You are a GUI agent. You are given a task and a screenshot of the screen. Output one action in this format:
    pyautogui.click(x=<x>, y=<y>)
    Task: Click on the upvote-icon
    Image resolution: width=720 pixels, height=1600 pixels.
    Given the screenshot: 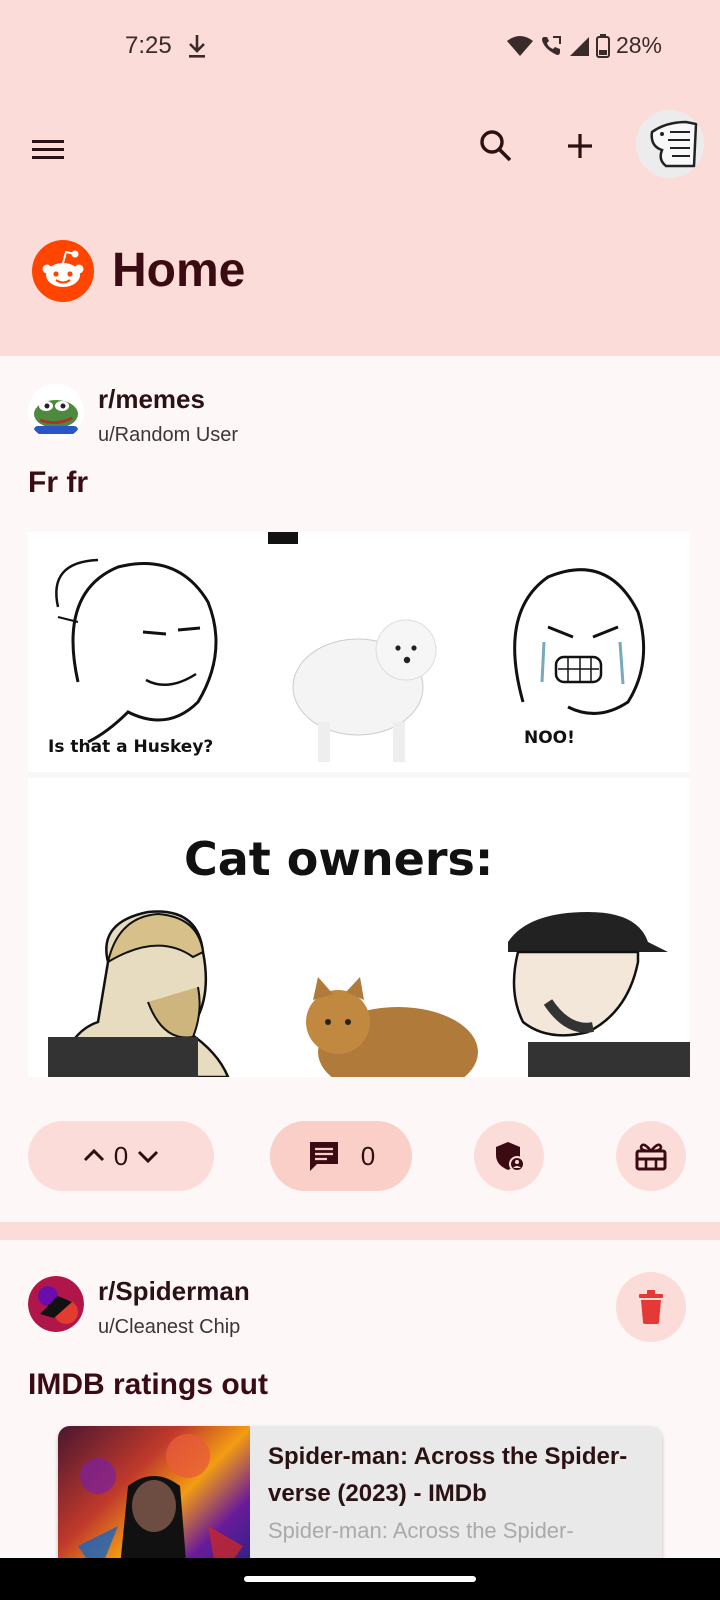 What is the action you would take?
    pyautogui.click(x=94, y=1156)
    